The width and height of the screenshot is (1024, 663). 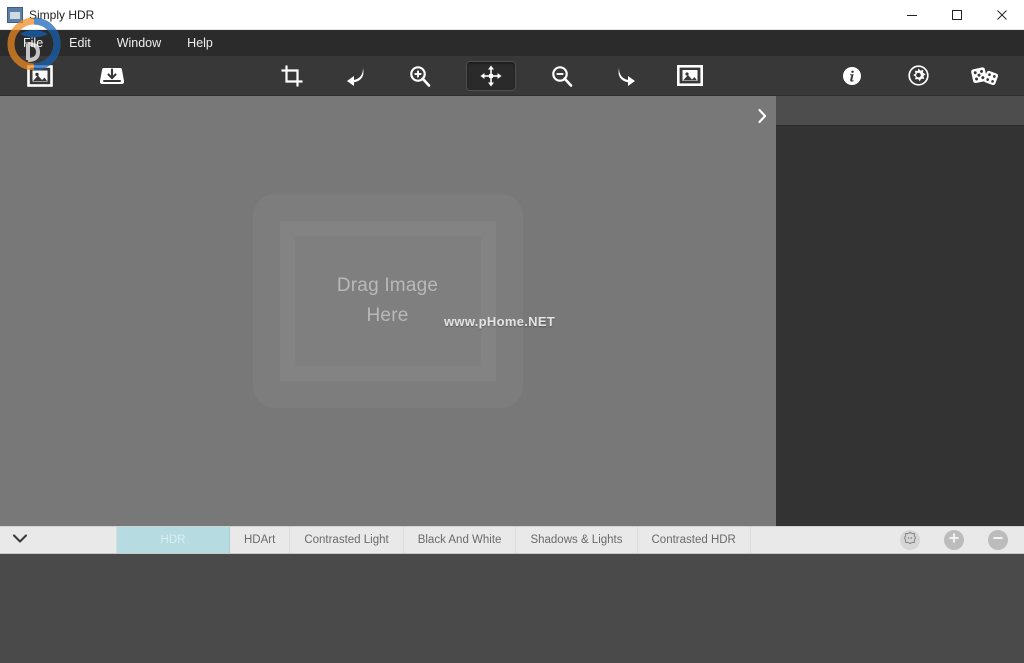 I want to click on chevron-down-icon, so click(x=20, y=540).